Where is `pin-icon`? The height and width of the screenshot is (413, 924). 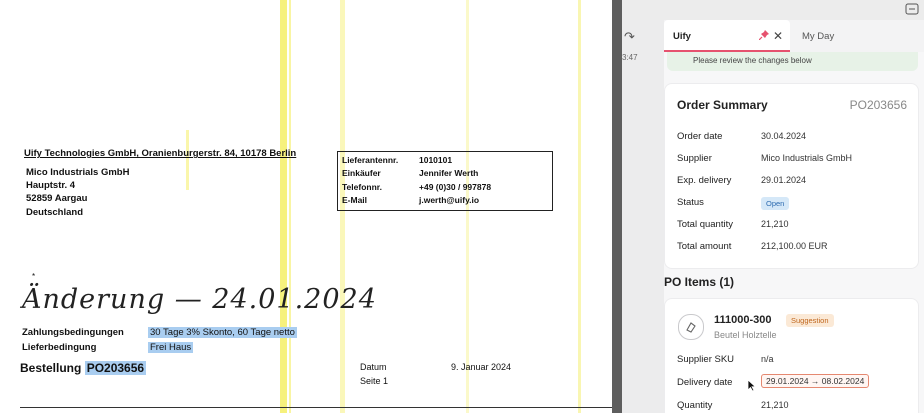
pin-icon is located at coordinates (764, 35).